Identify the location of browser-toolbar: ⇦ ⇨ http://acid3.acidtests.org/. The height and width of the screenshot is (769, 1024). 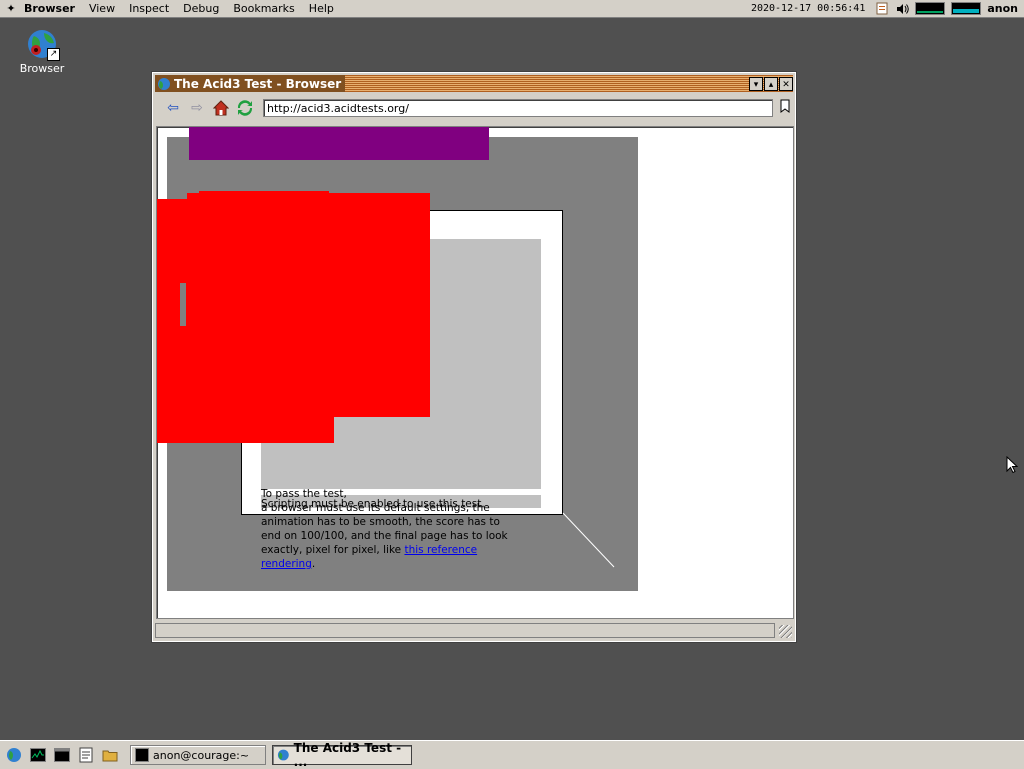
(474, 108).